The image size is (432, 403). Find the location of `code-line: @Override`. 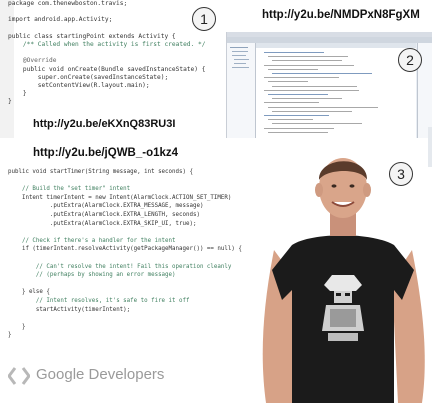

code-line: @Override is located at coordinates (32, 61).